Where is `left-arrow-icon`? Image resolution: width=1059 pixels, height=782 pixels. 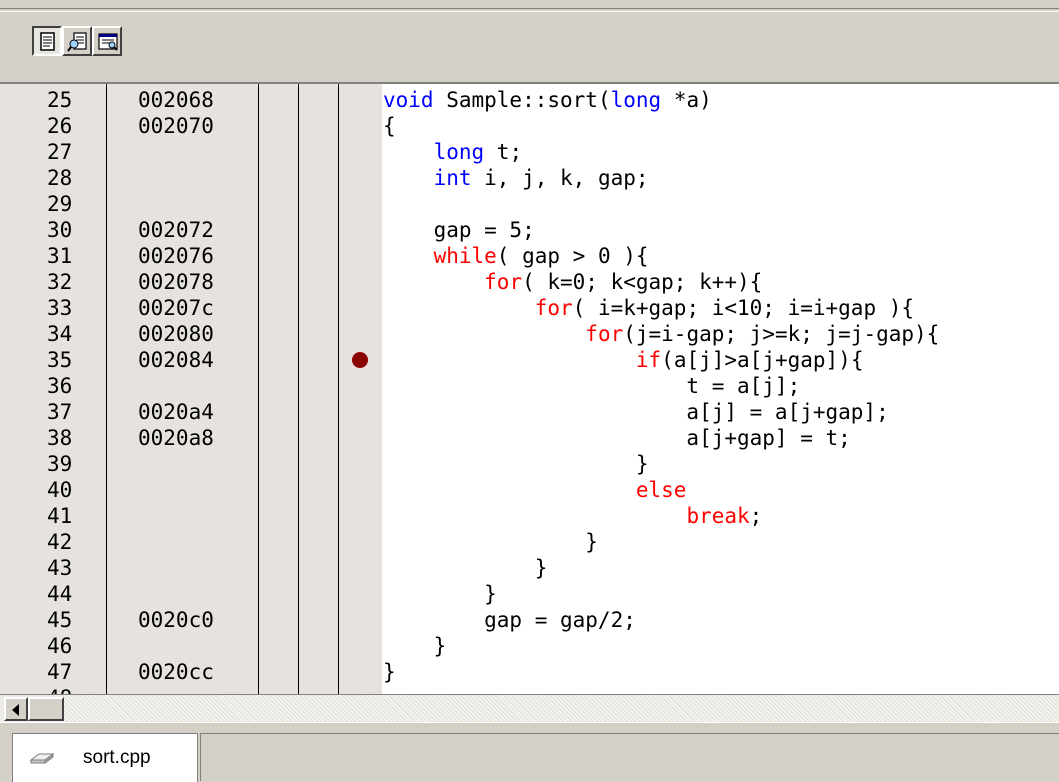
left-arrow-icon is located at coordinates (15, 710).